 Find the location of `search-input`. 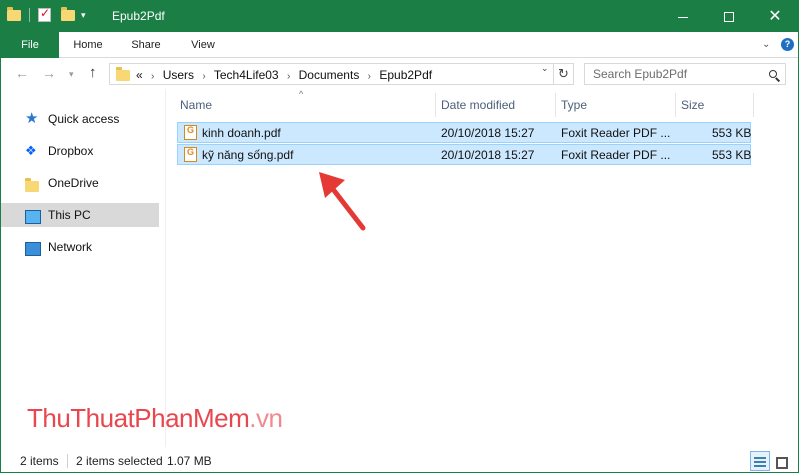

search-input is located at coordinates (670, 74).